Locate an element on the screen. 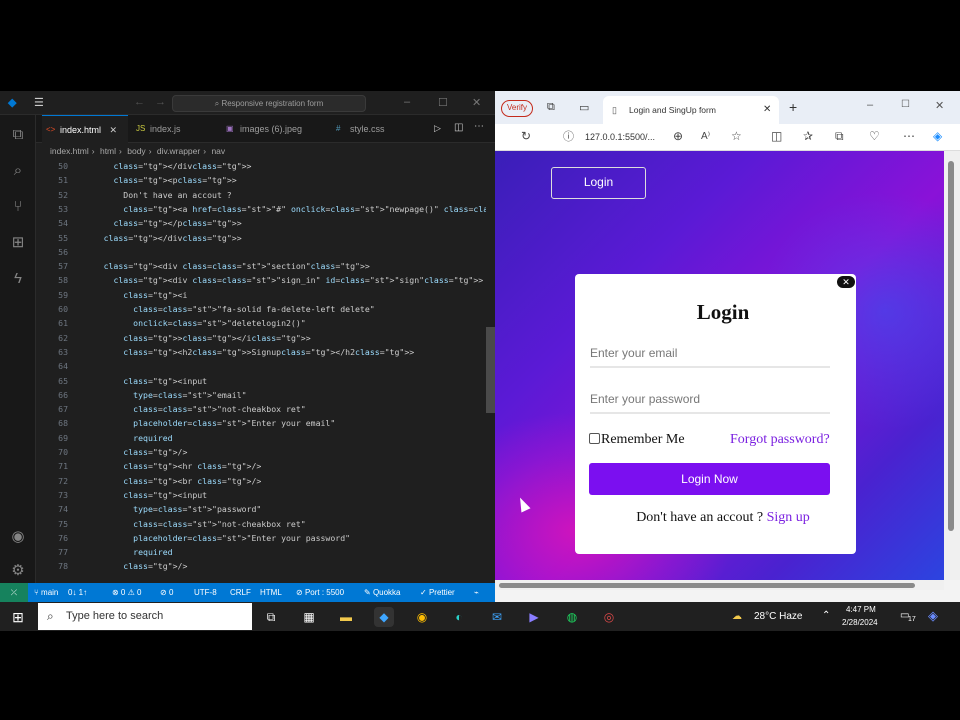 The height and width of the screenshot is (720, 960). code-line: class="tg"></pclass="tg">> is located at coordinates (157, 223).